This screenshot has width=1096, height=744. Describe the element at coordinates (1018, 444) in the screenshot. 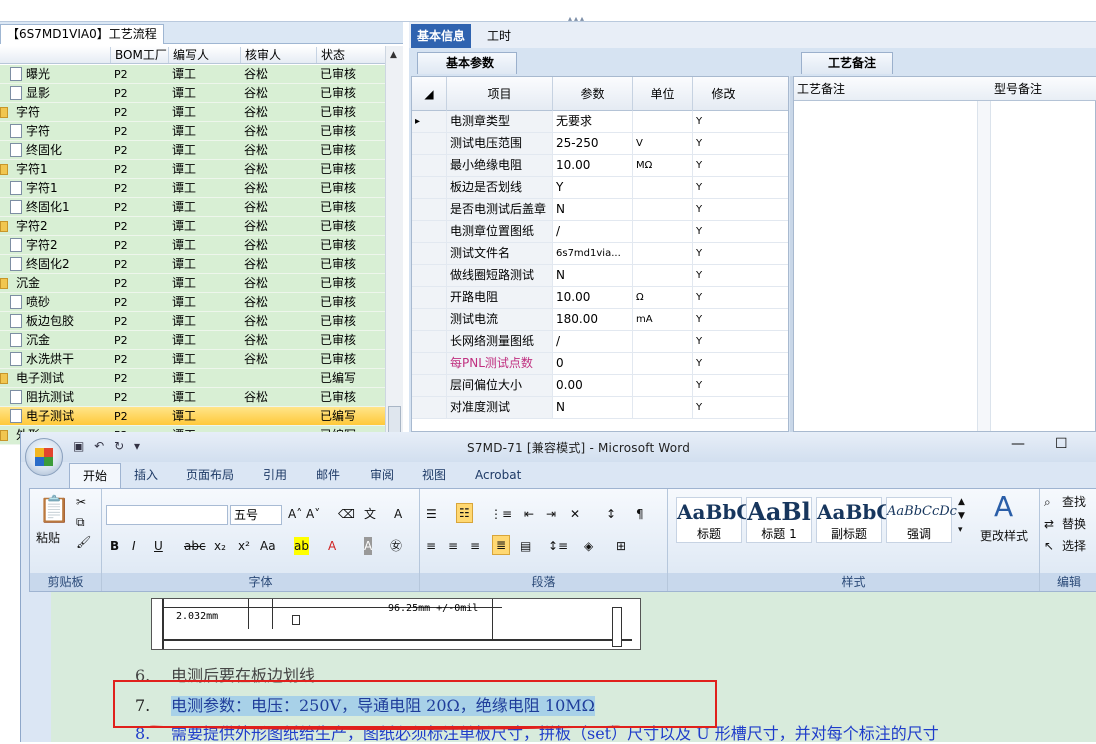

I see `minimize-icon: —` at that location.